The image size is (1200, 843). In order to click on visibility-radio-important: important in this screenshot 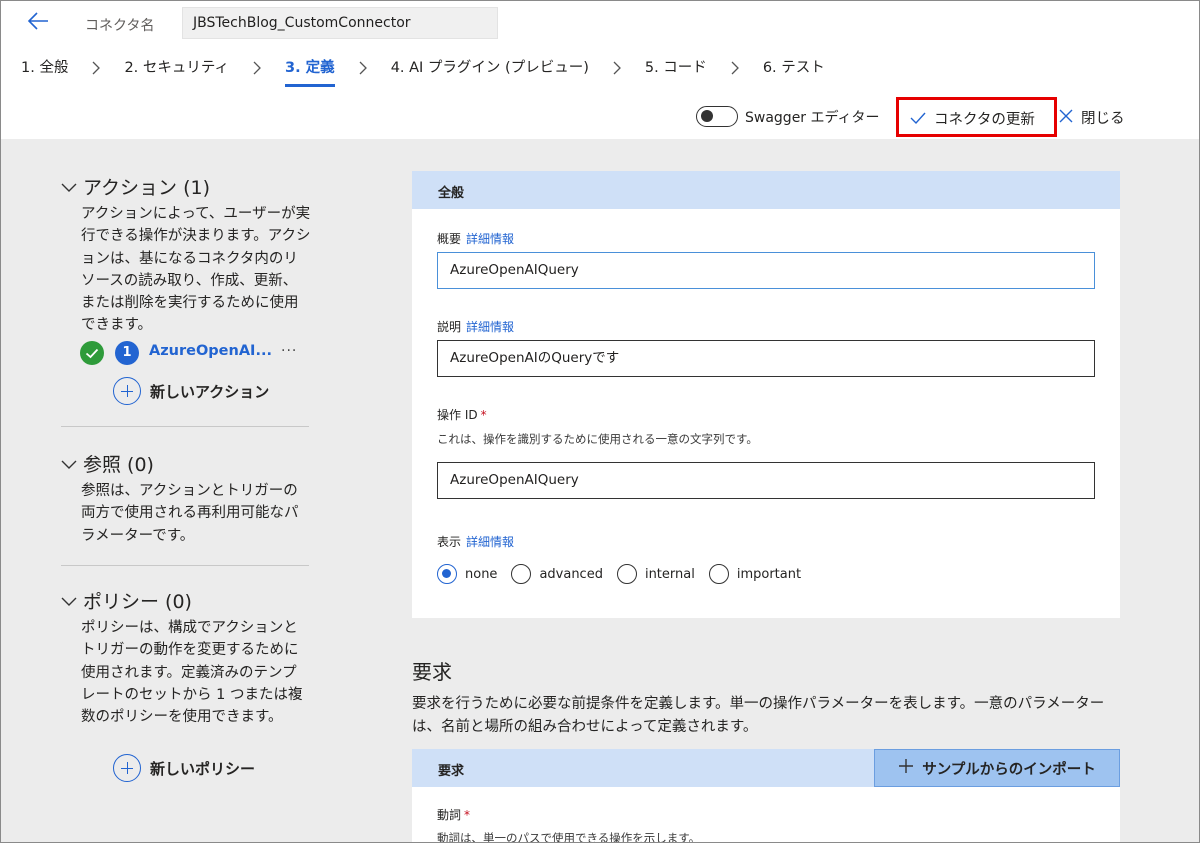, I will do `click(755, 574)`.